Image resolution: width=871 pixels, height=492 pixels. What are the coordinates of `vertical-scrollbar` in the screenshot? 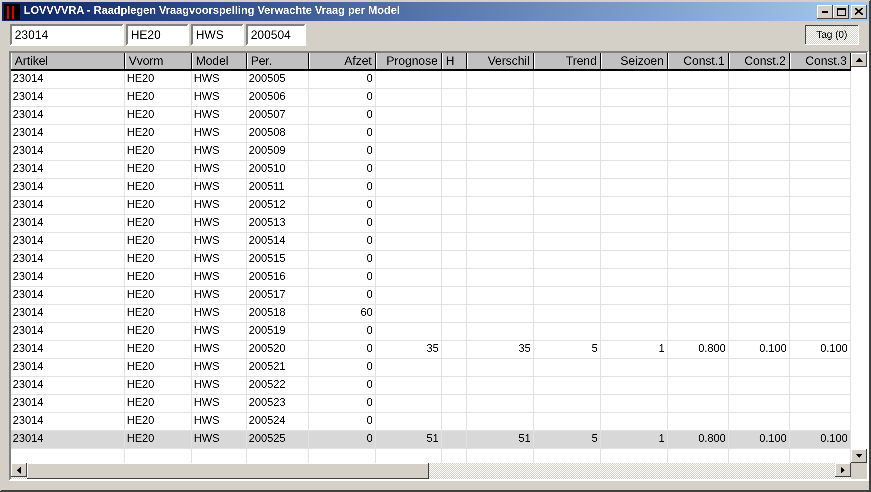 It's located at (859, 258).